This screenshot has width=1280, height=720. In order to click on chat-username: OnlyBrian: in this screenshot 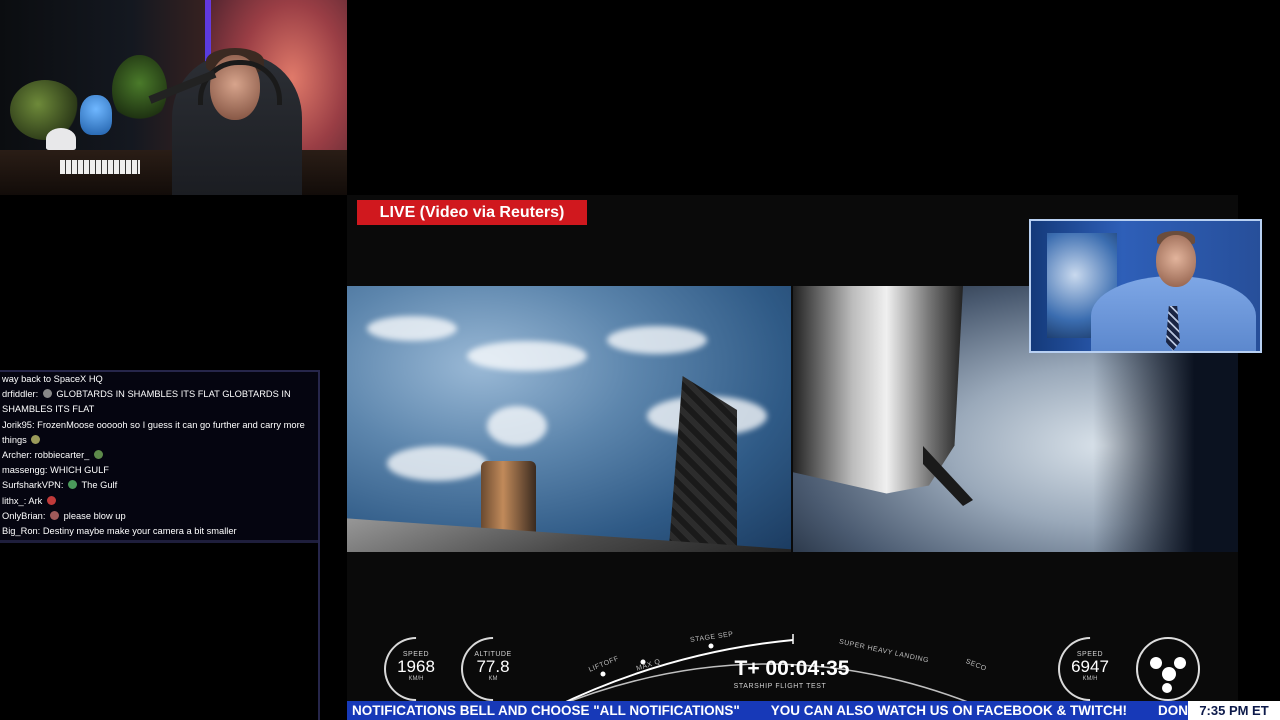, I will do `click(23, 516)`.